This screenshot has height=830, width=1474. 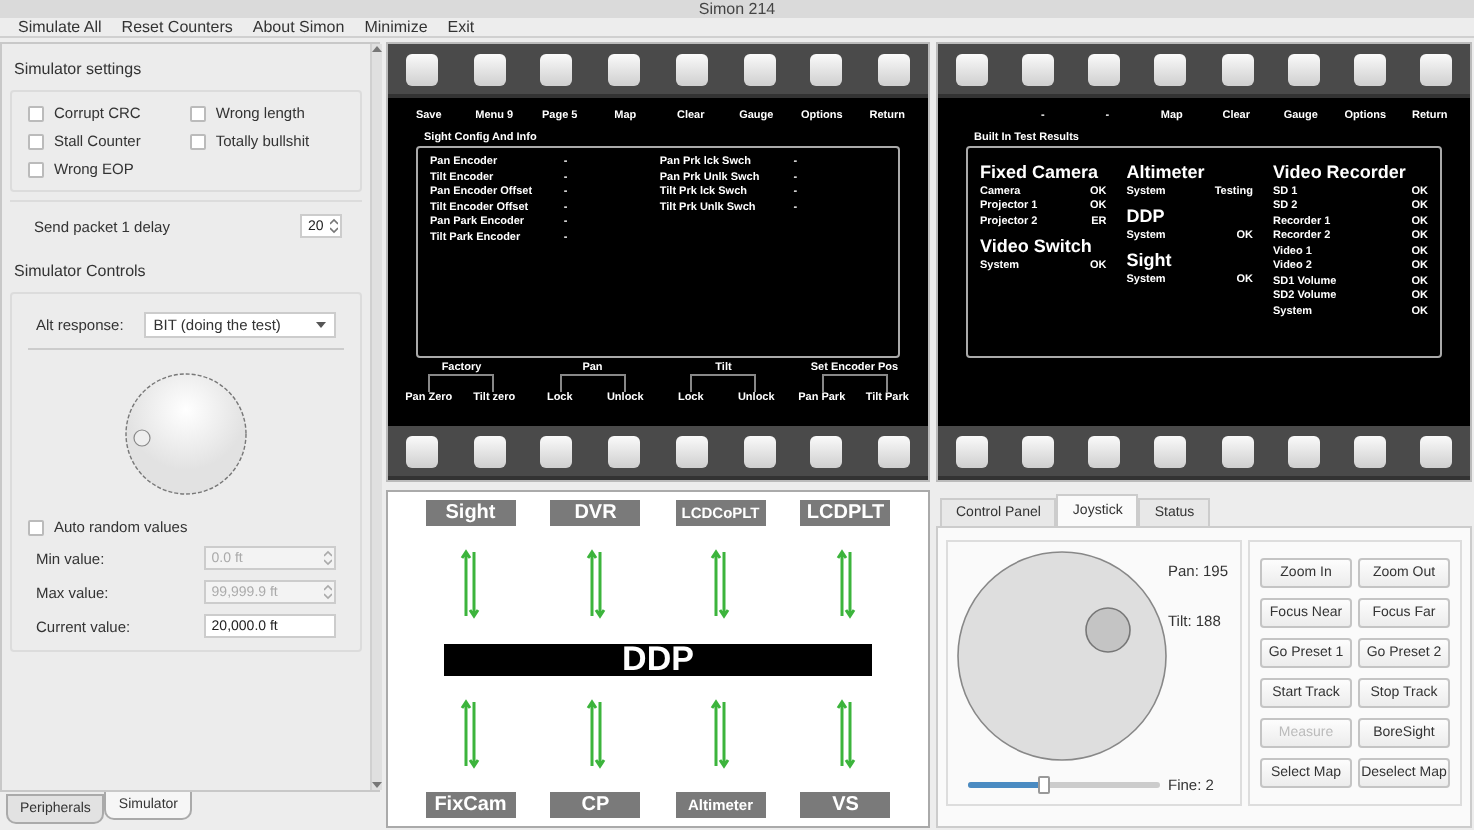 What do you see at coordinates (470, 513) in the screenshot?
I see `device-node: Sight` at bounding box center [470, 513].